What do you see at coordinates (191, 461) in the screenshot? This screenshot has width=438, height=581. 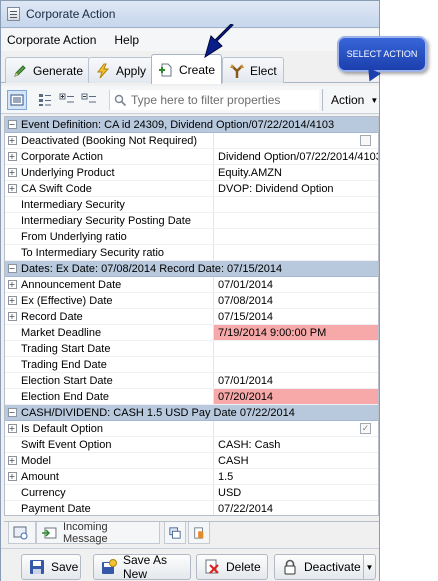 I see `property-row: + Model CASH` at bounding box center [191, 461].